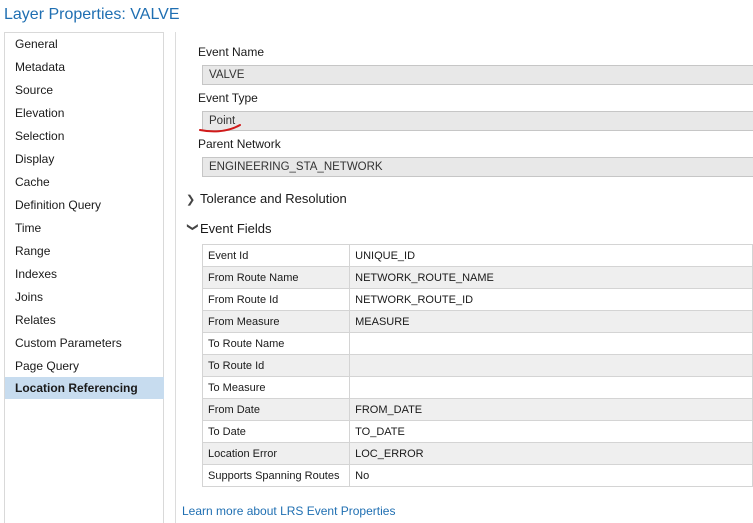 This screenshot has width=753, height=523. What do you see at coordinates (84, 251) in the screenshot?
I see `sidebar-item-range: Range` at bounding box center [84, 251].